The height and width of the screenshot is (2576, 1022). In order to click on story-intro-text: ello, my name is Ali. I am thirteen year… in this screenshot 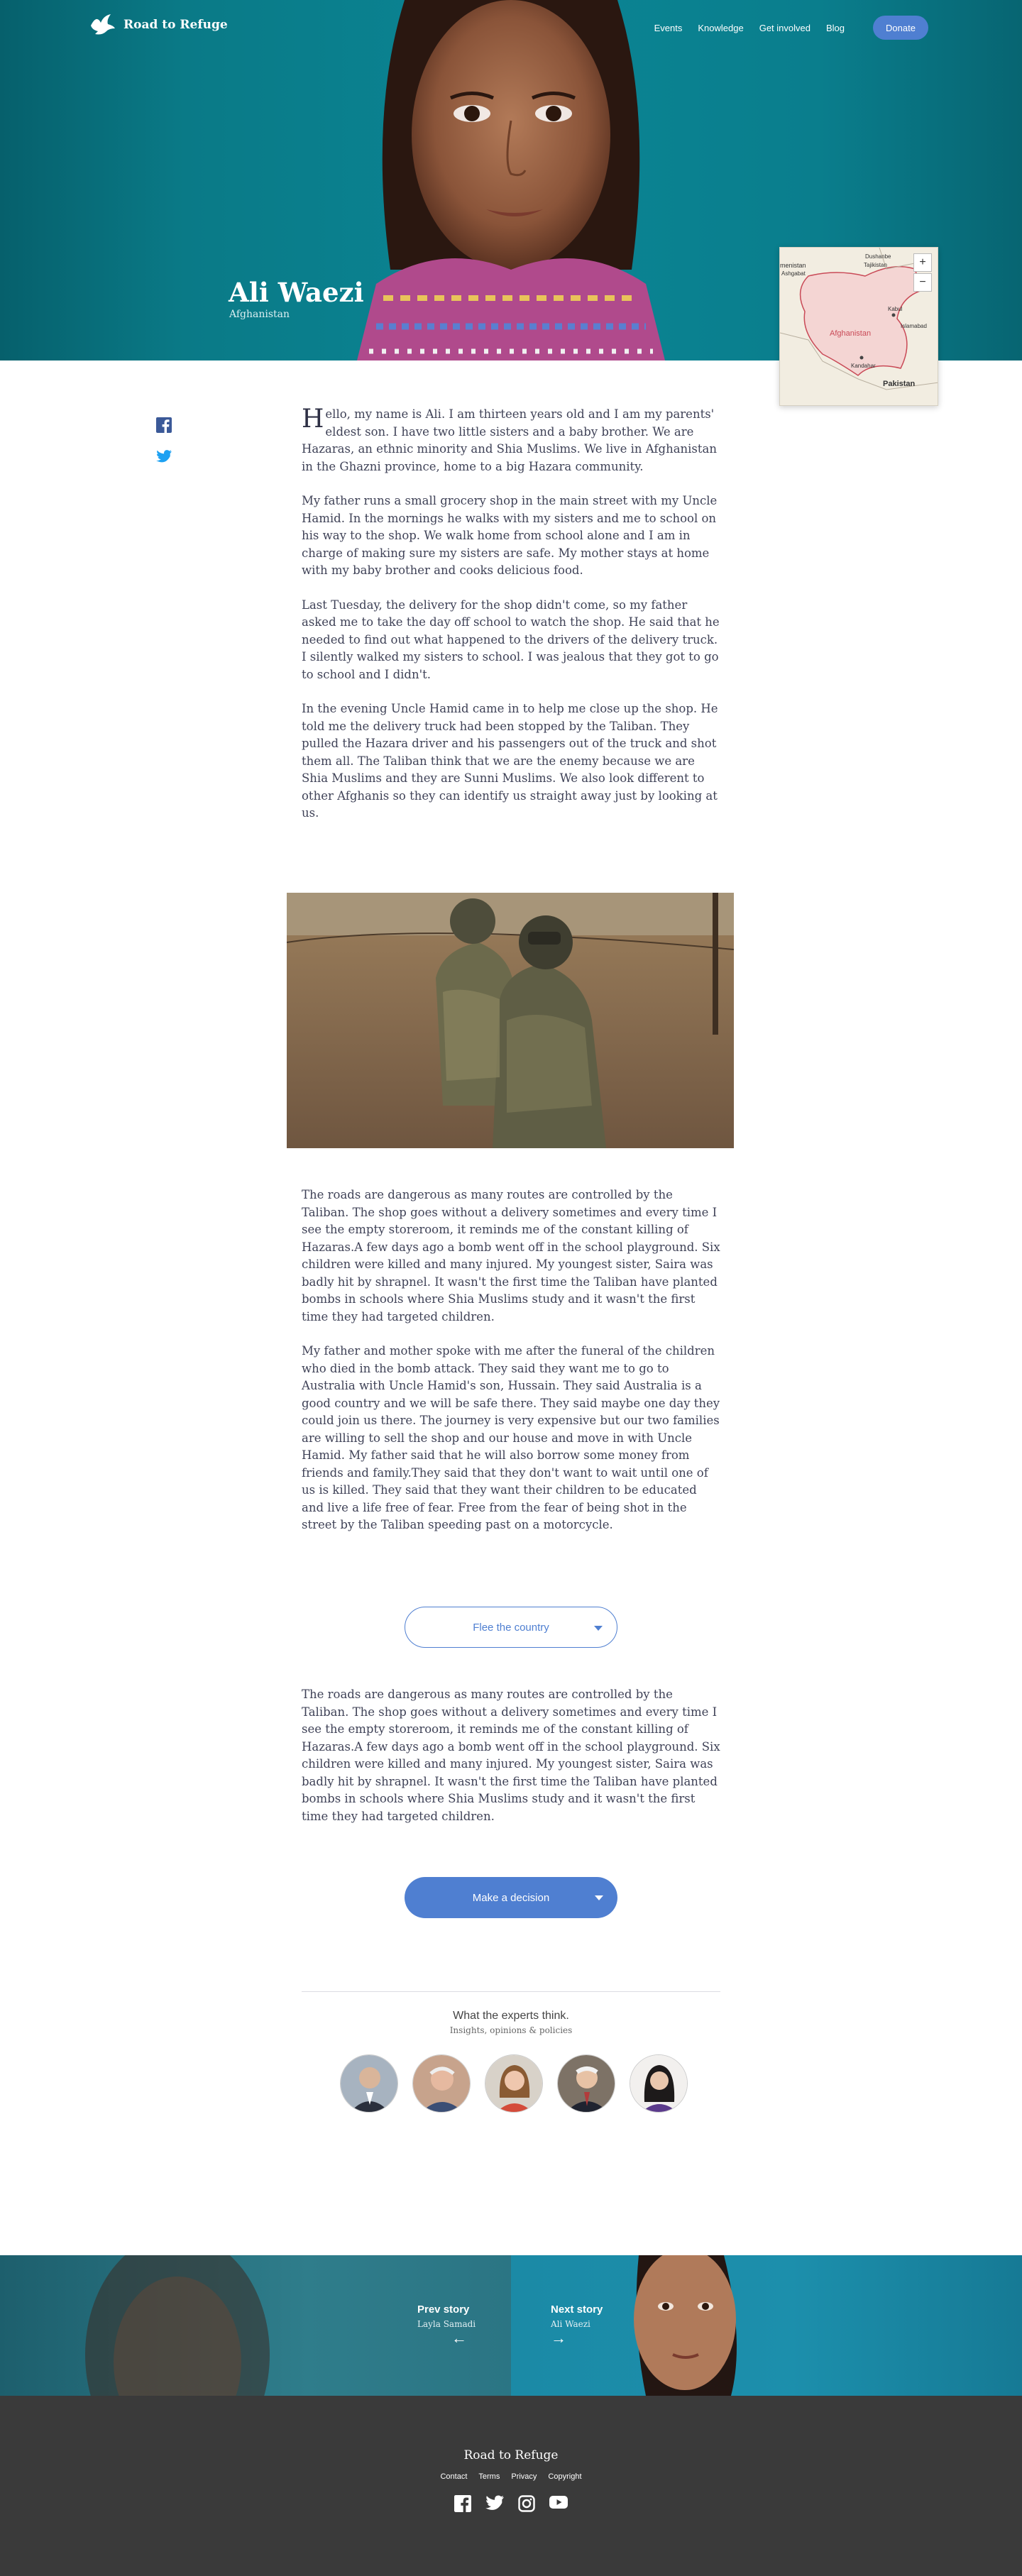, I will do `click(509, 440)`.